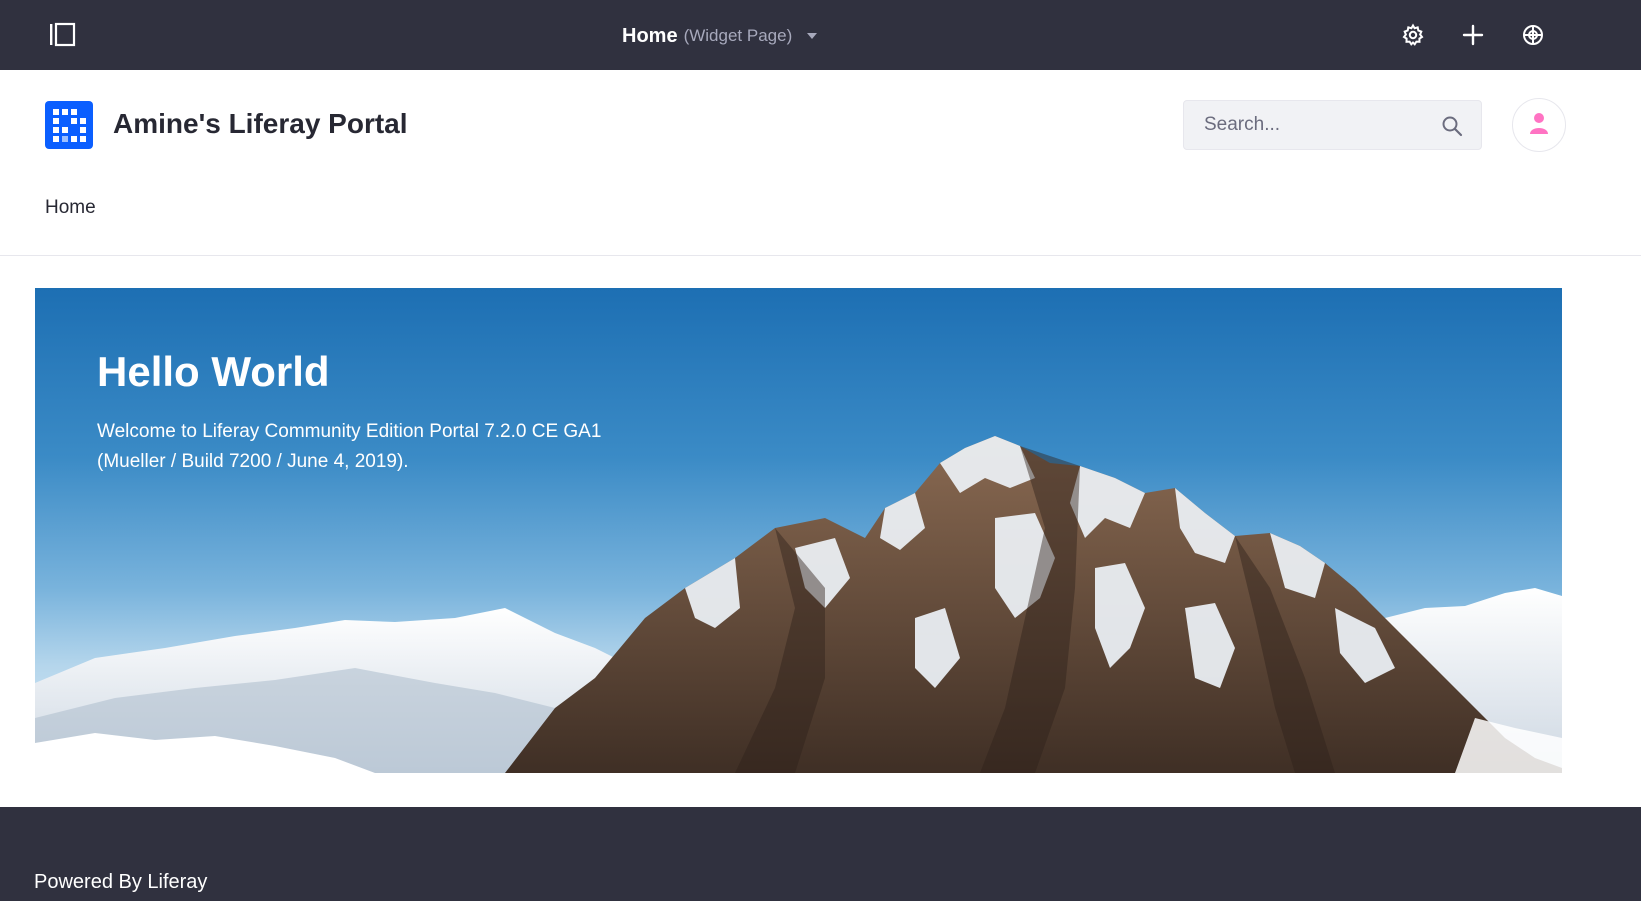  Describe the element at coordinates (1413, 35) in the screenshot. I see `gear-icon` at that location.